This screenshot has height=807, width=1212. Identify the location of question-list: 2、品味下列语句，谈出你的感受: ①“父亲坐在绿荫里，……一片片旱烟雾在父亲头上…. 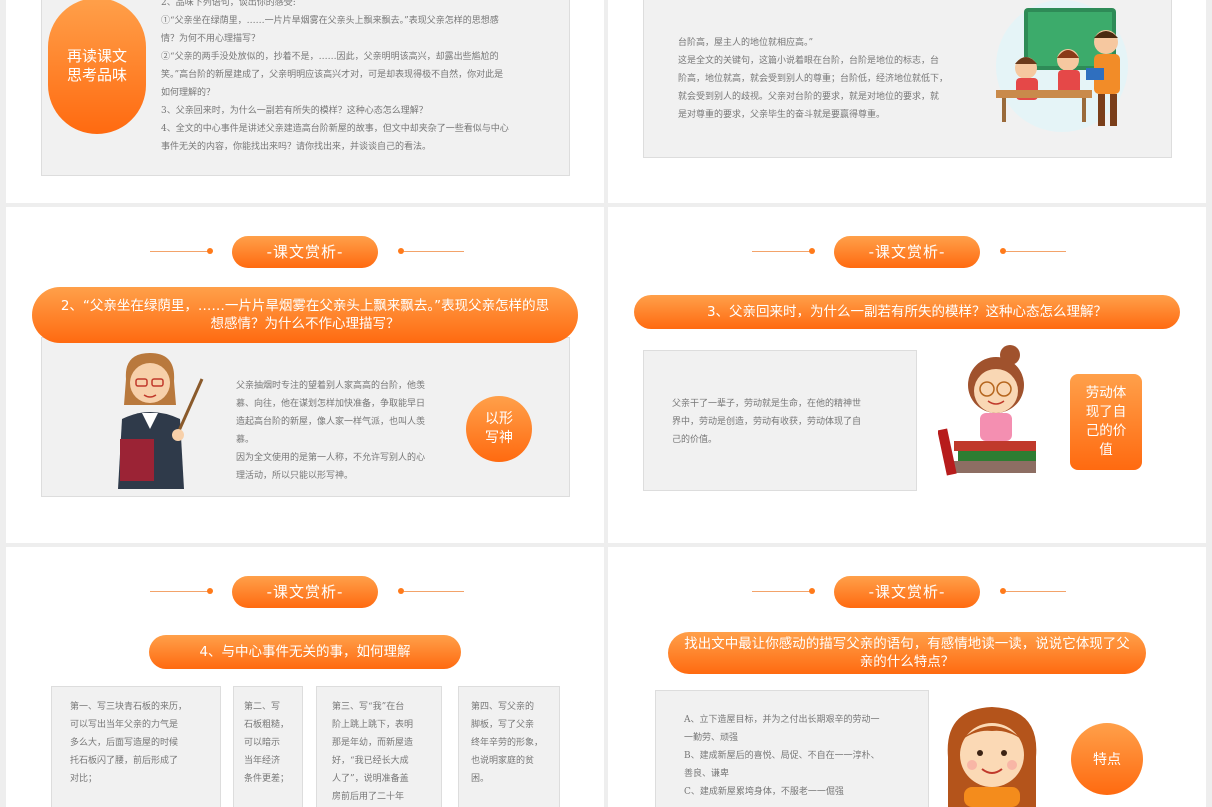
(335, 76).